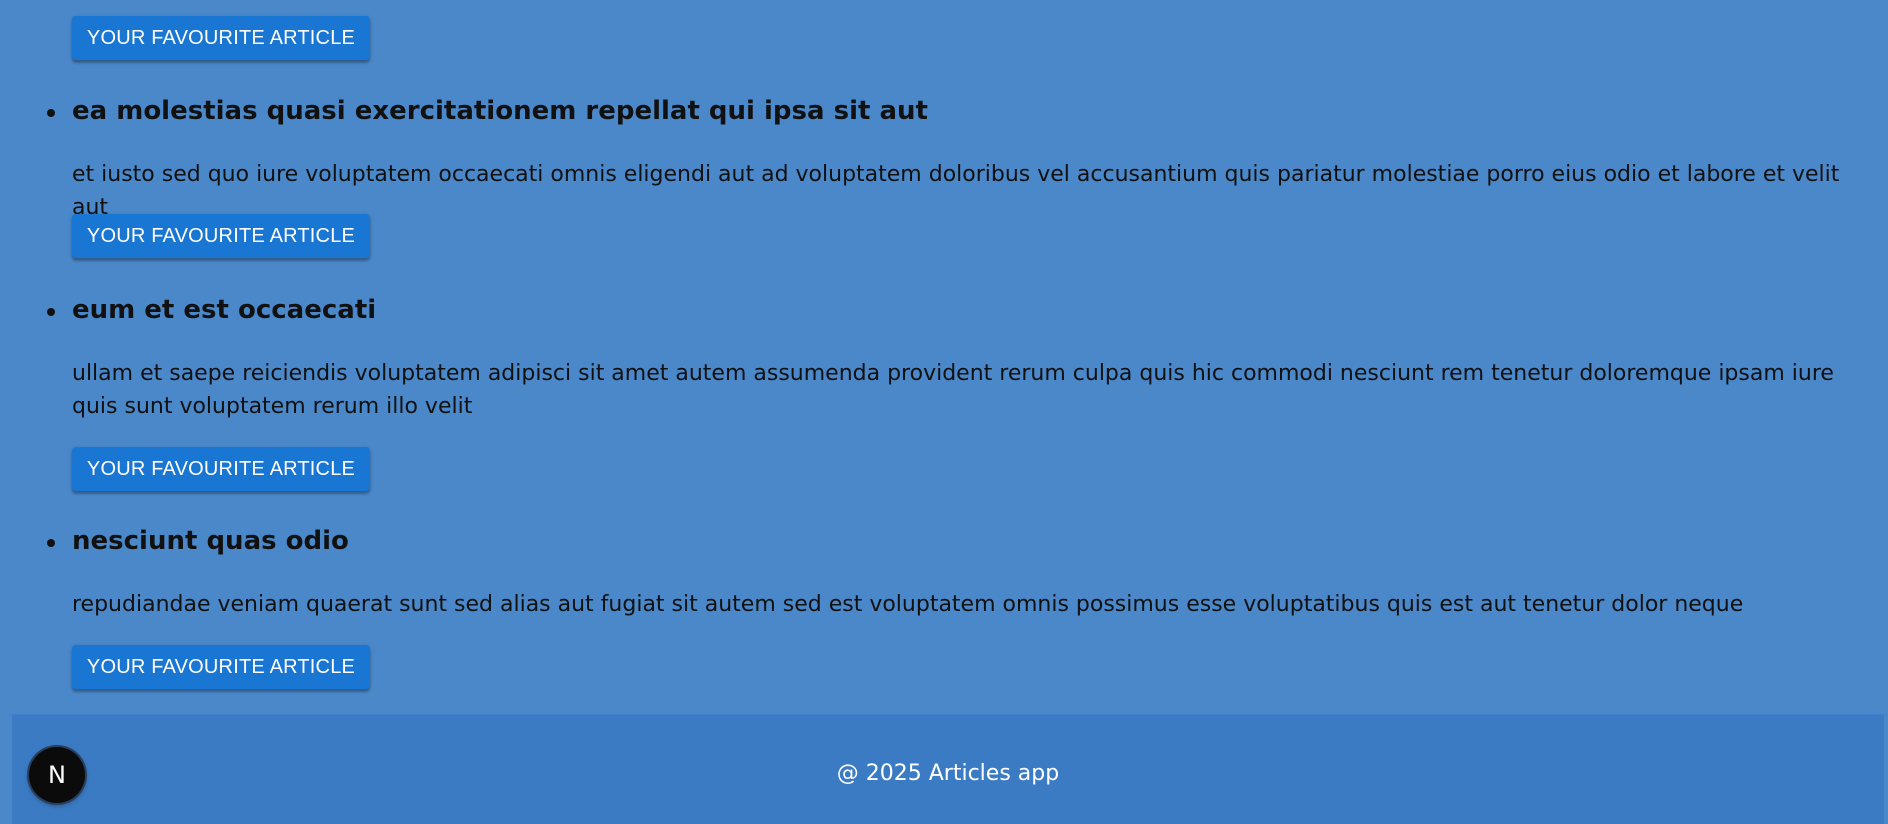 Image resolution: width=1888 pixels, height=824 pixels. I want to click on article-title: eum et est occaecati, so click(224, 310).